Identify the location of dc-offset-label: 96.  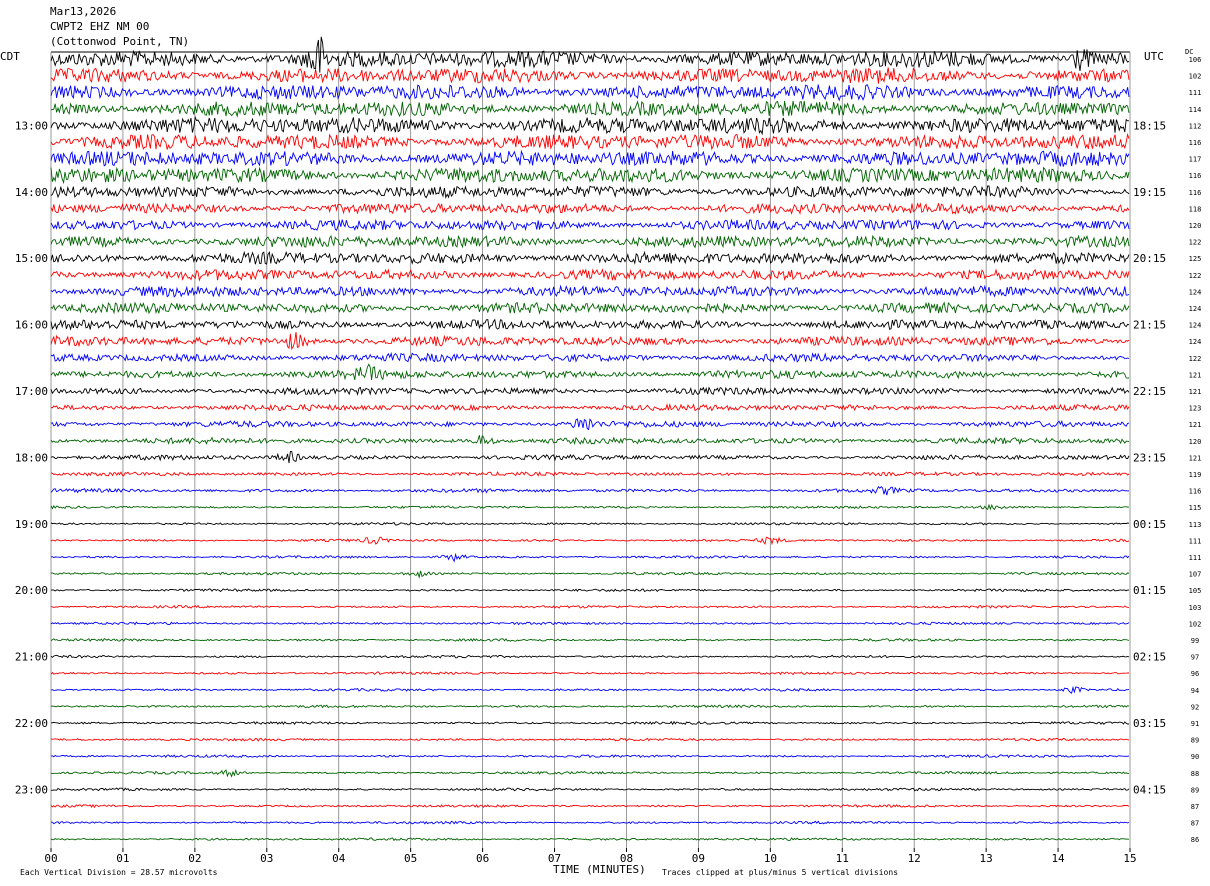
(1195, 674).